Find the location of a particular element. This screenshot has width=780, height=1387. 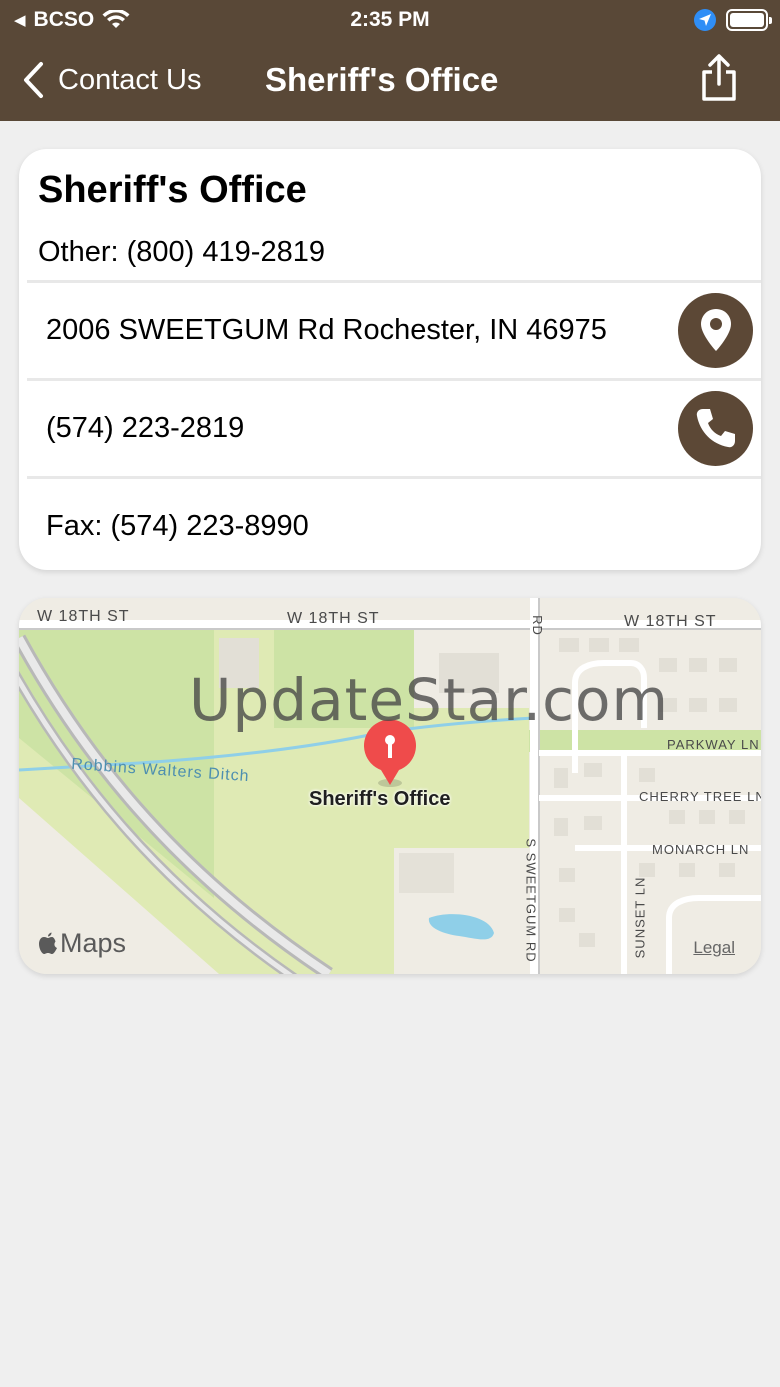

apple-maps-logo: Maps is located at coordinates (82, 943).